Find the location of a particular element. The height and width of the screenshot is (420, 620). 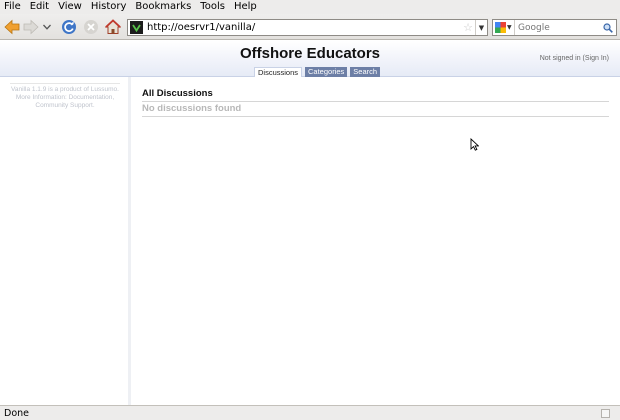

reload-icon is located at coordinates (69, 27).